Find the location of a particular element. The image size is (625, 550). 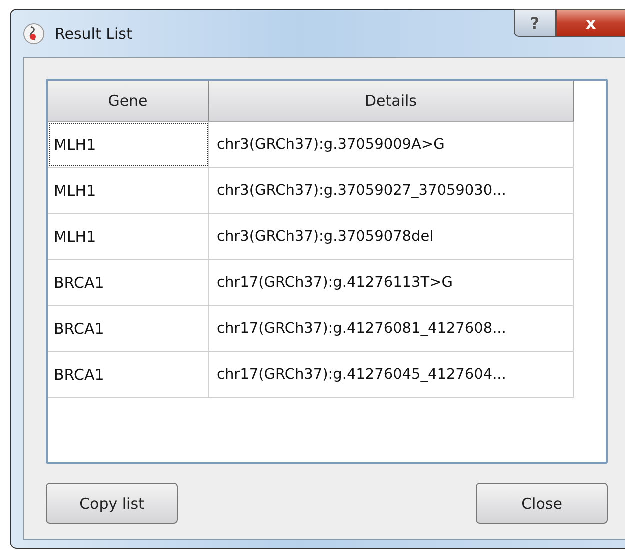

column-header: Gene is located at coordinates (128, 101).